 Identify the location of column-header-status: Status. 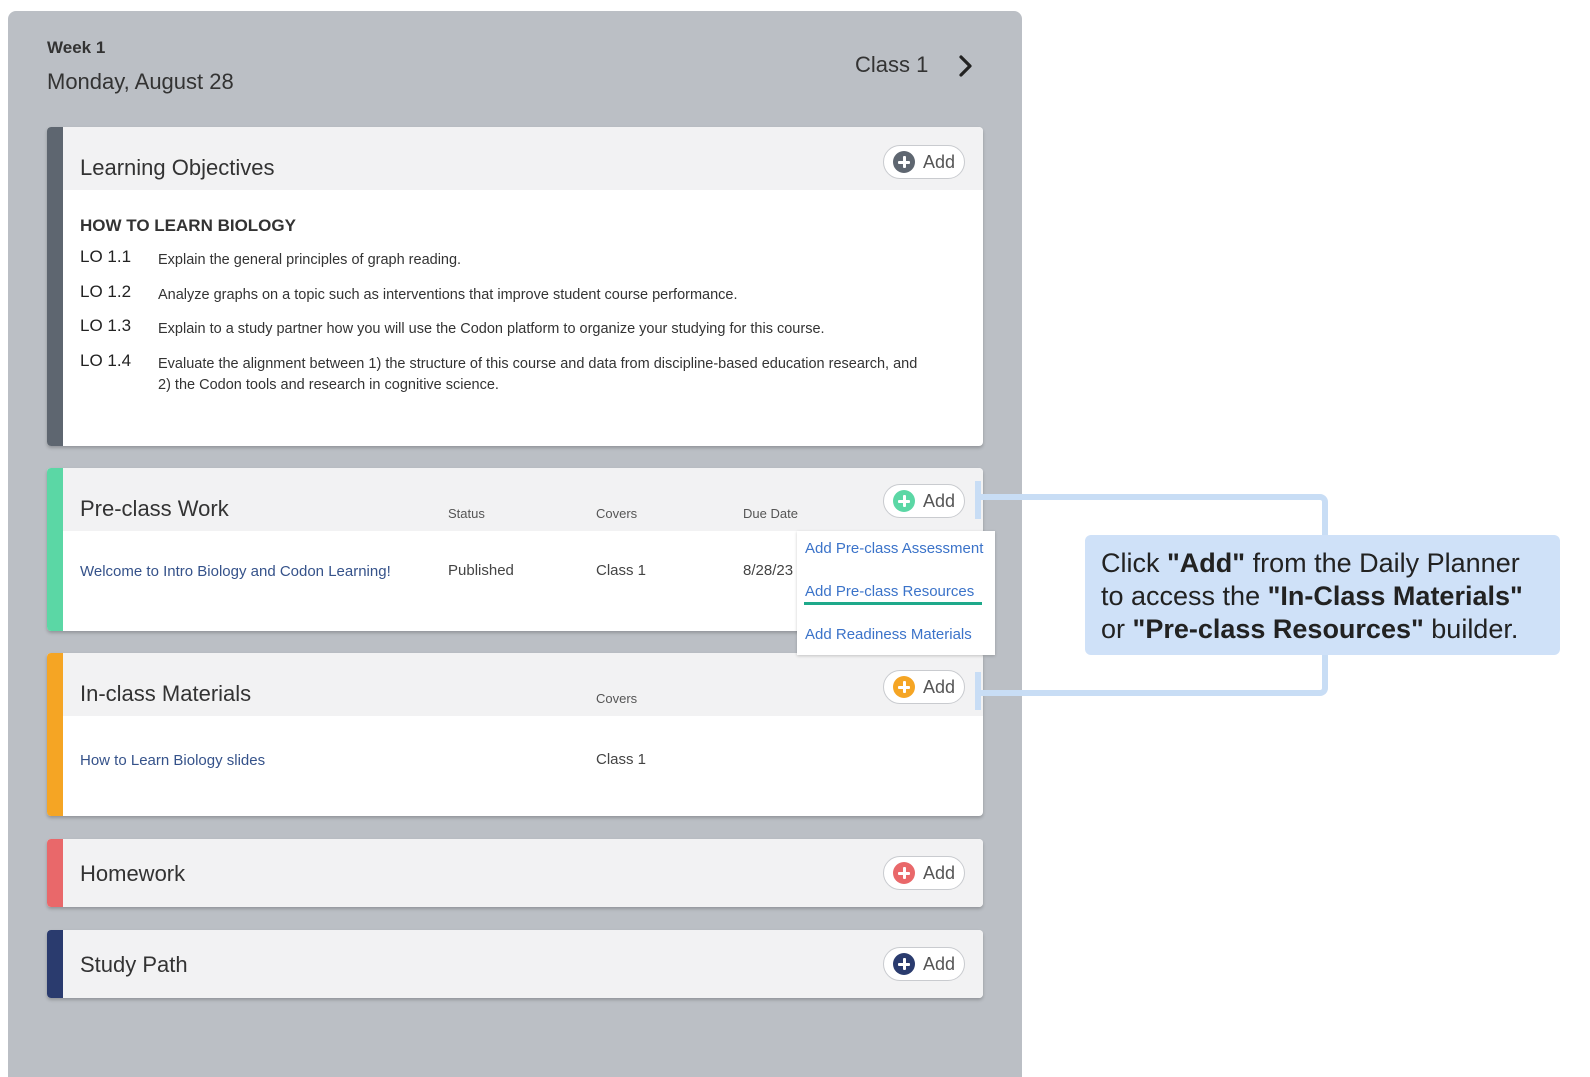
(466, 513).